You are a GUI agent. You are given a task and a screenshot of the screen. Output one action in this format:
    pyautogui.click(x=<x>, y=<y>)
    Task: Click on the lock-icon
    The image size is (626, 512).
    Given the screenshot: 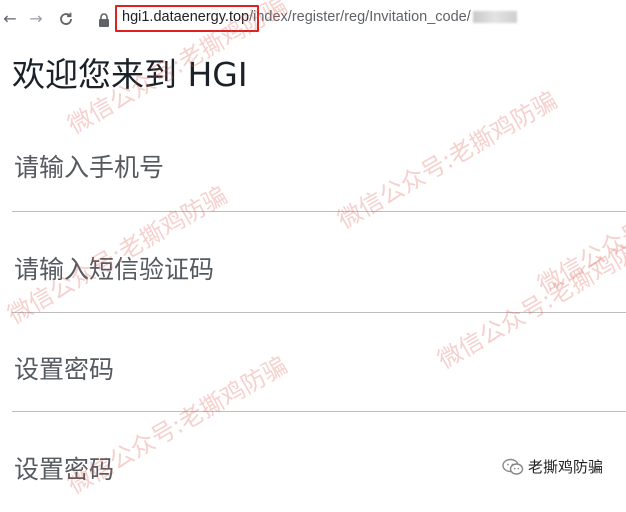 What is the action you would take?
    pyautogui.click(x=104, y=19)
    